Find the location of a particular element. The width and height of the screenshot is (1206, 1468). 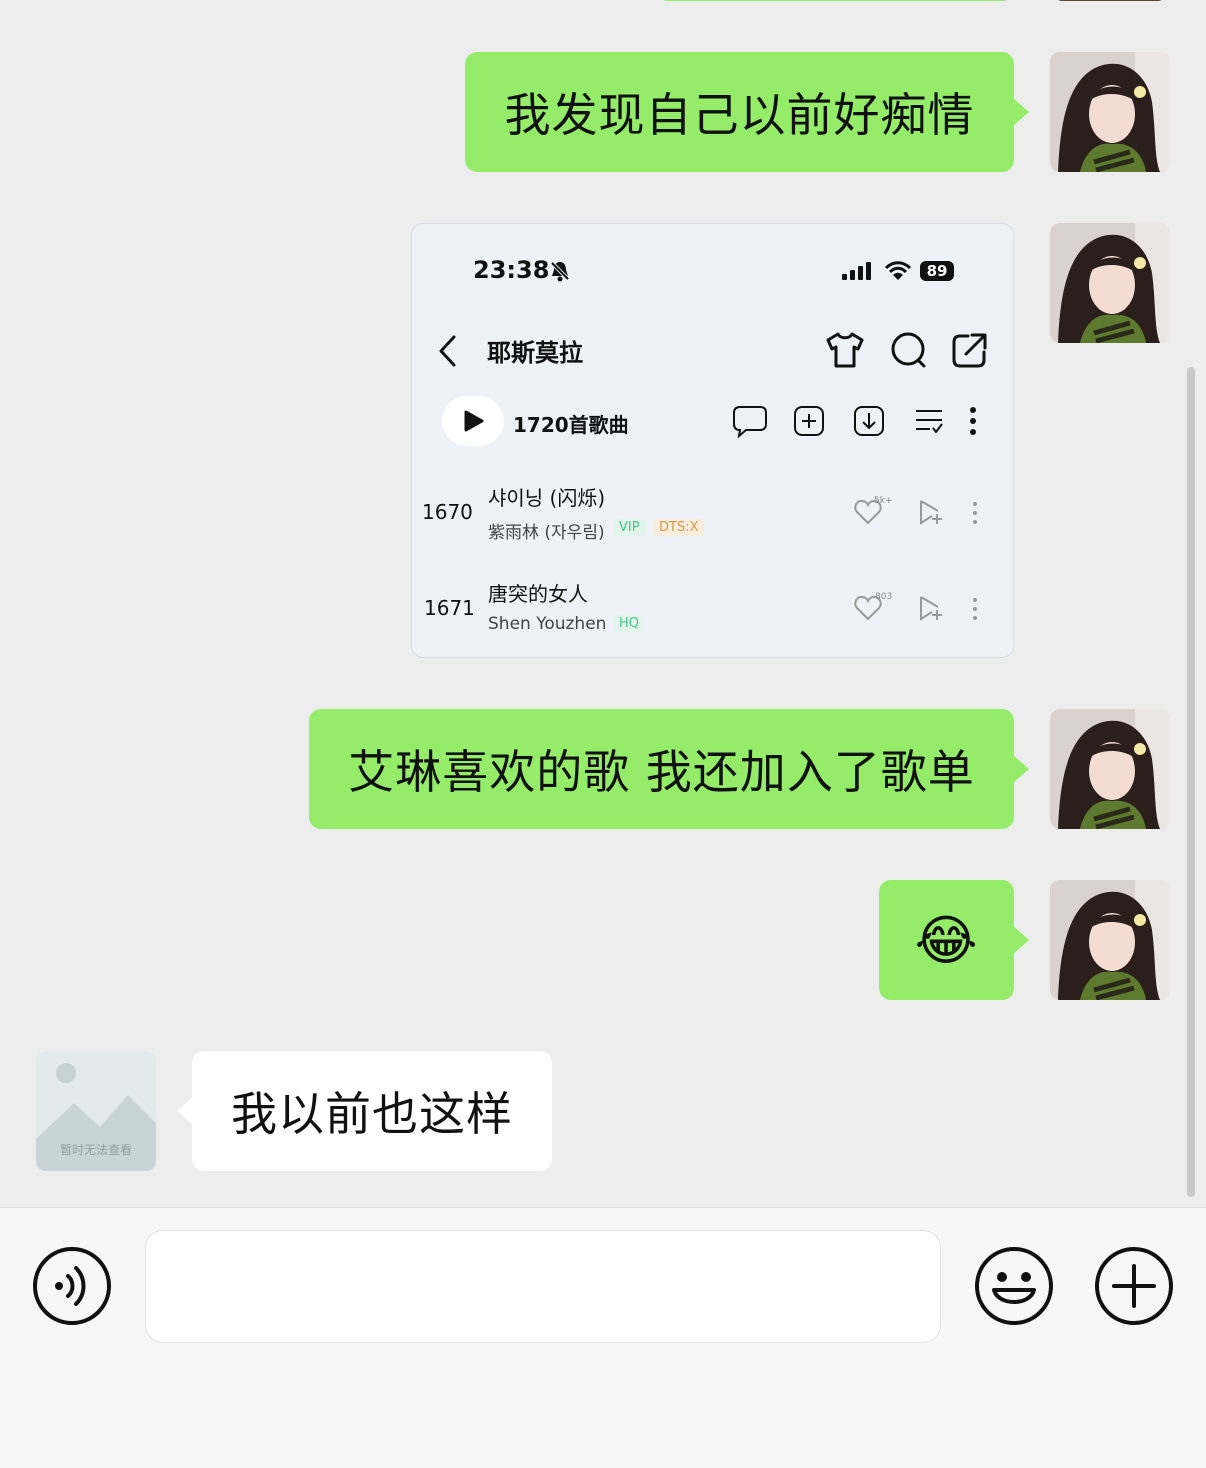

comment-icon is located at coordinates (750, 422).